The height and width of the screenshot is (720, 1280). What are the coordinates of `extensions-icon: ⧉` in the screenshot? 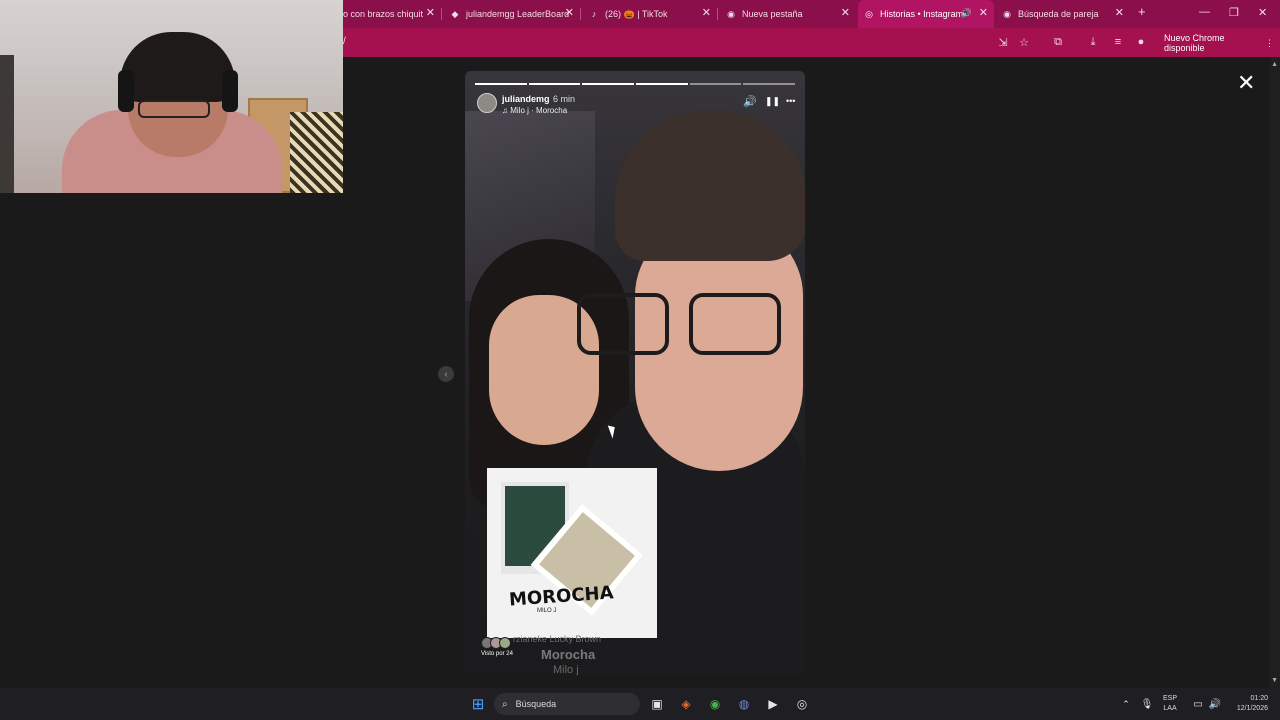 It's located at (1058, 42).